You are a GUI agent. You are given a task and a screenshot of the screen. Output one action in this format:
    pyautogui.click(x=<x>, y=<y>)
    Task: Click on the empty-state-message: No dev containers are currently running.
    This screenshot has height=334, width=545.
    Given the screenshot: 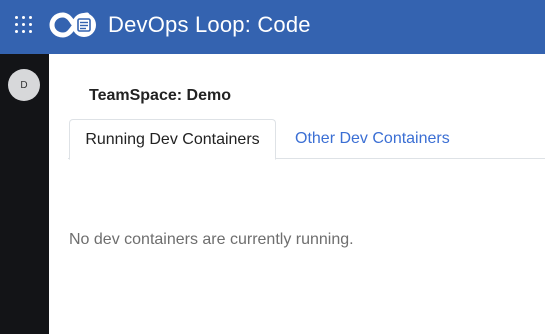 What is the action you would take?
    pyautogui.click(x=211, y=239)
    